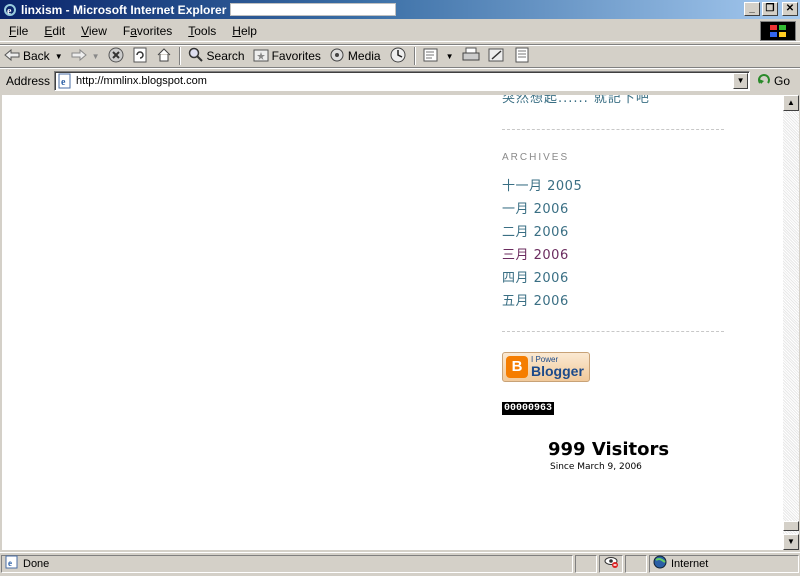  I want to click on powered-by-blogger-badge: B I Power Blogger, so click(546, 367).